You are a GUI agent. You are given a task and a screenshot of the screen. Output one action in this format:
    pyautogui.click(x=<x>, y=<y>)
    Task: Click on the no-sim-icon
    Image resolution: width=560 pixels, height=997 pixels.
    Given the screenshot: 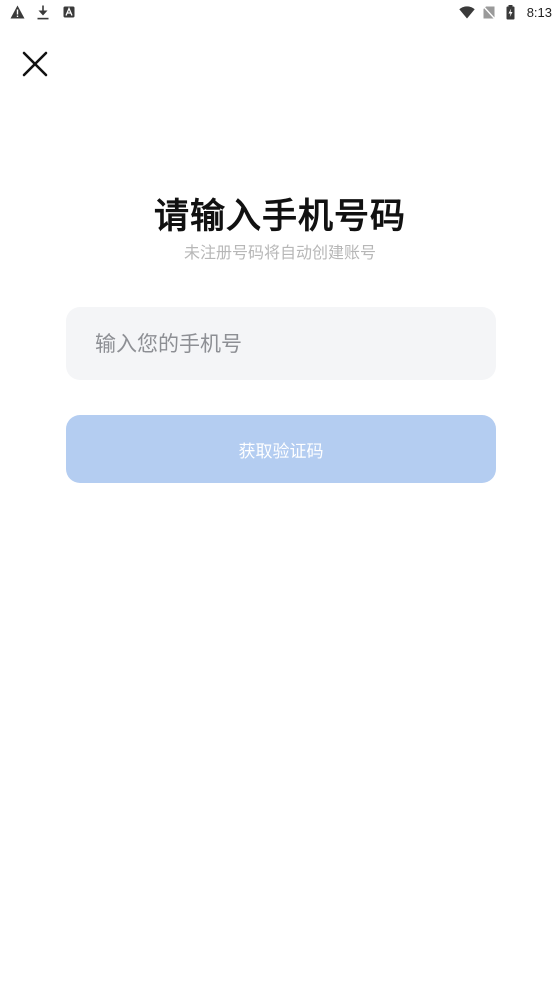 What is the action you would take?
    pyautogui.click(x=489, y=12)
    